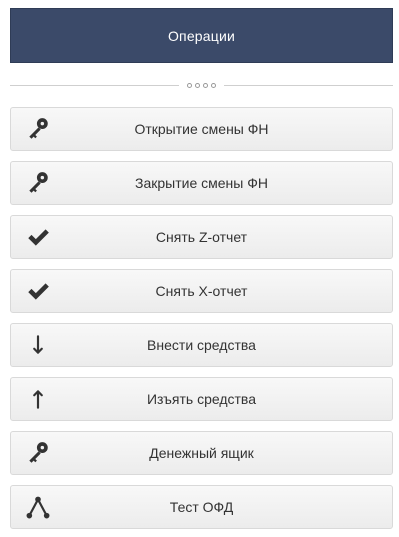 This screenshot has height=537, width=399. Describe the element at coordinates (38, 399) in the screenshot. I see `arrow-up-icon` at that location.